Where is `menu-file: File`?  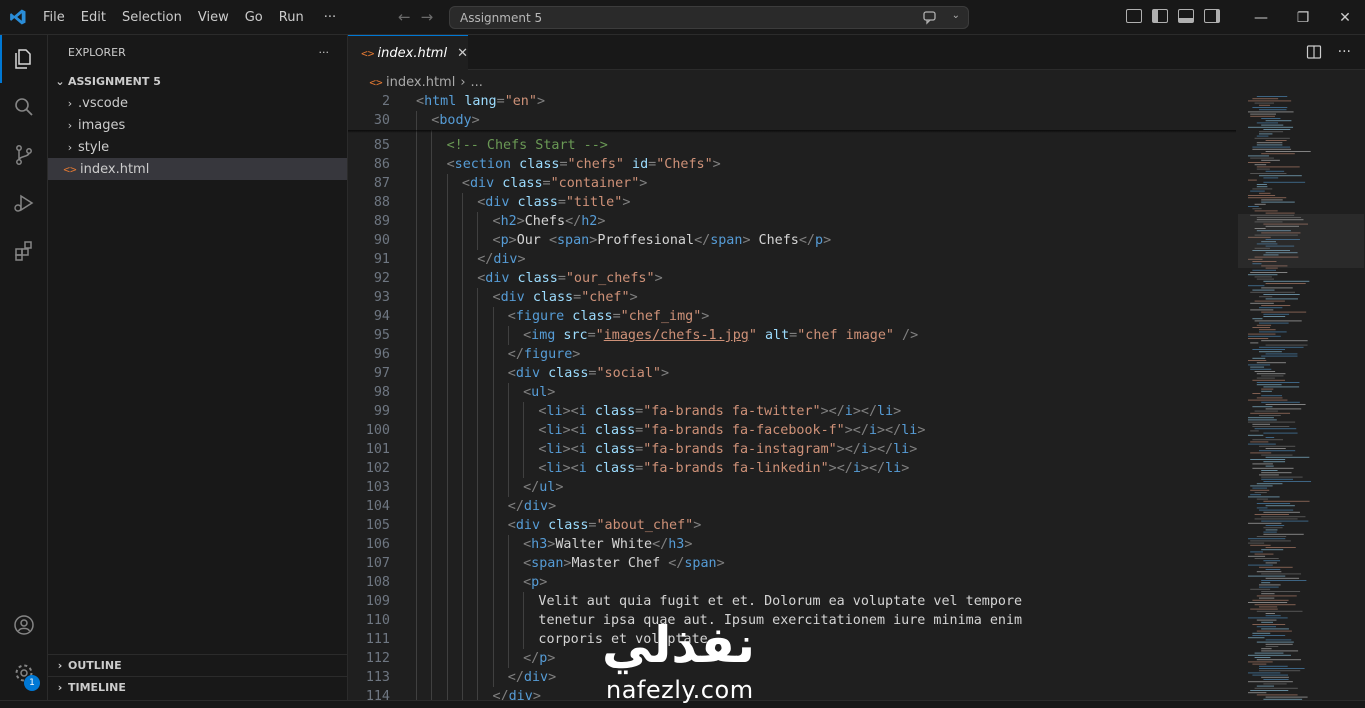
menu-file: File is located at coordinates (54, 17).